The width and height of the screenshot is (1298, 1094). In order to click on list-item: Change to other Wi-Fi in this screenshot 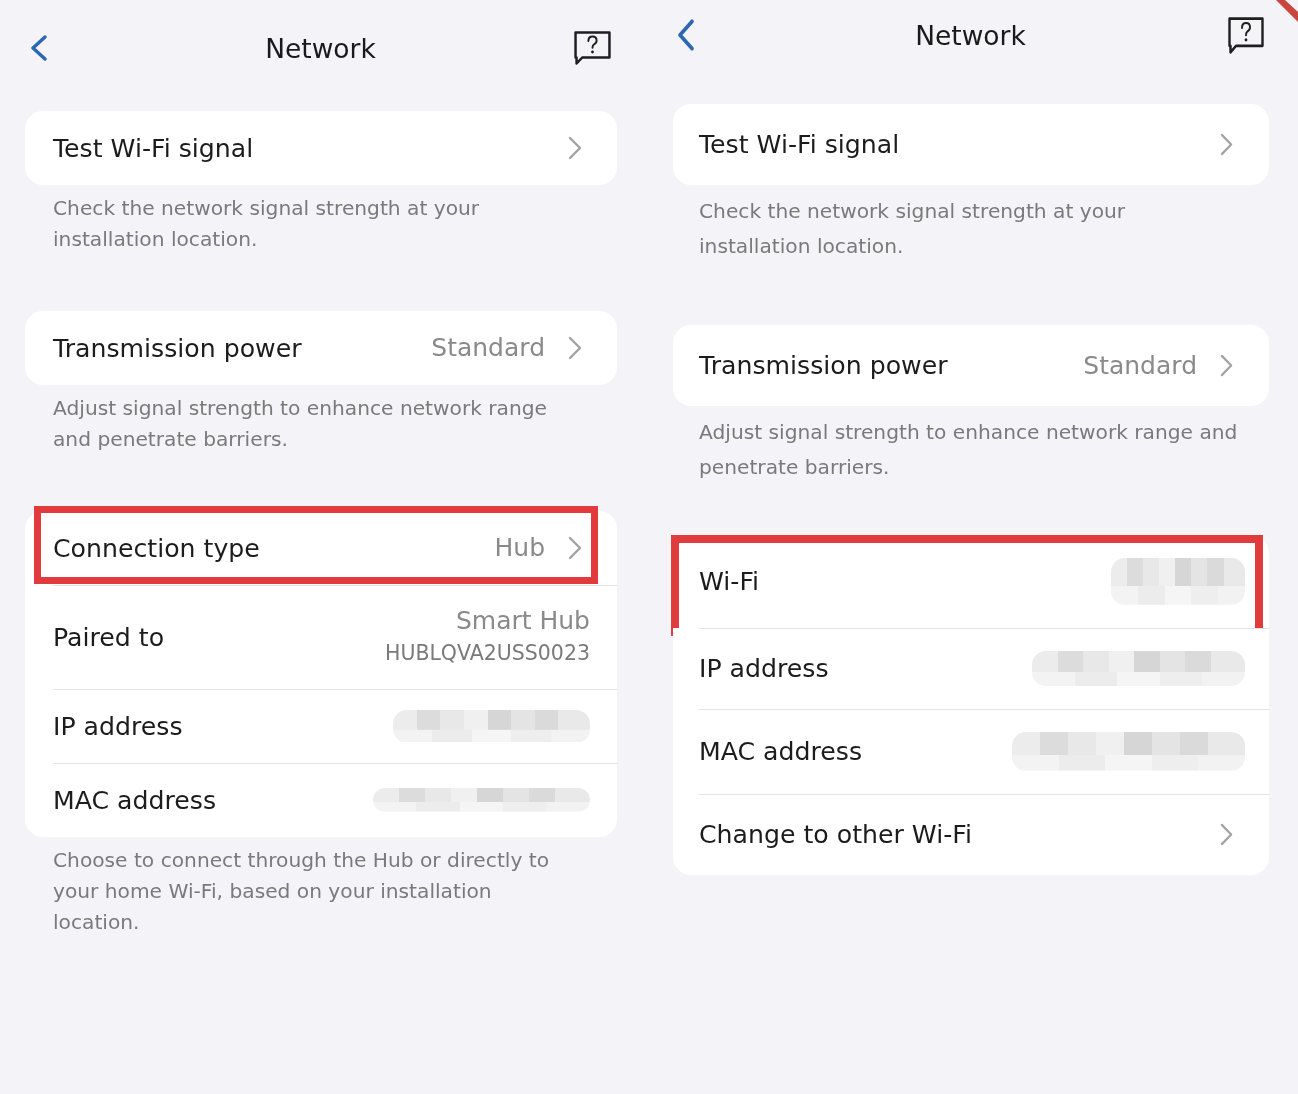, I will do `click(971, 834)`.